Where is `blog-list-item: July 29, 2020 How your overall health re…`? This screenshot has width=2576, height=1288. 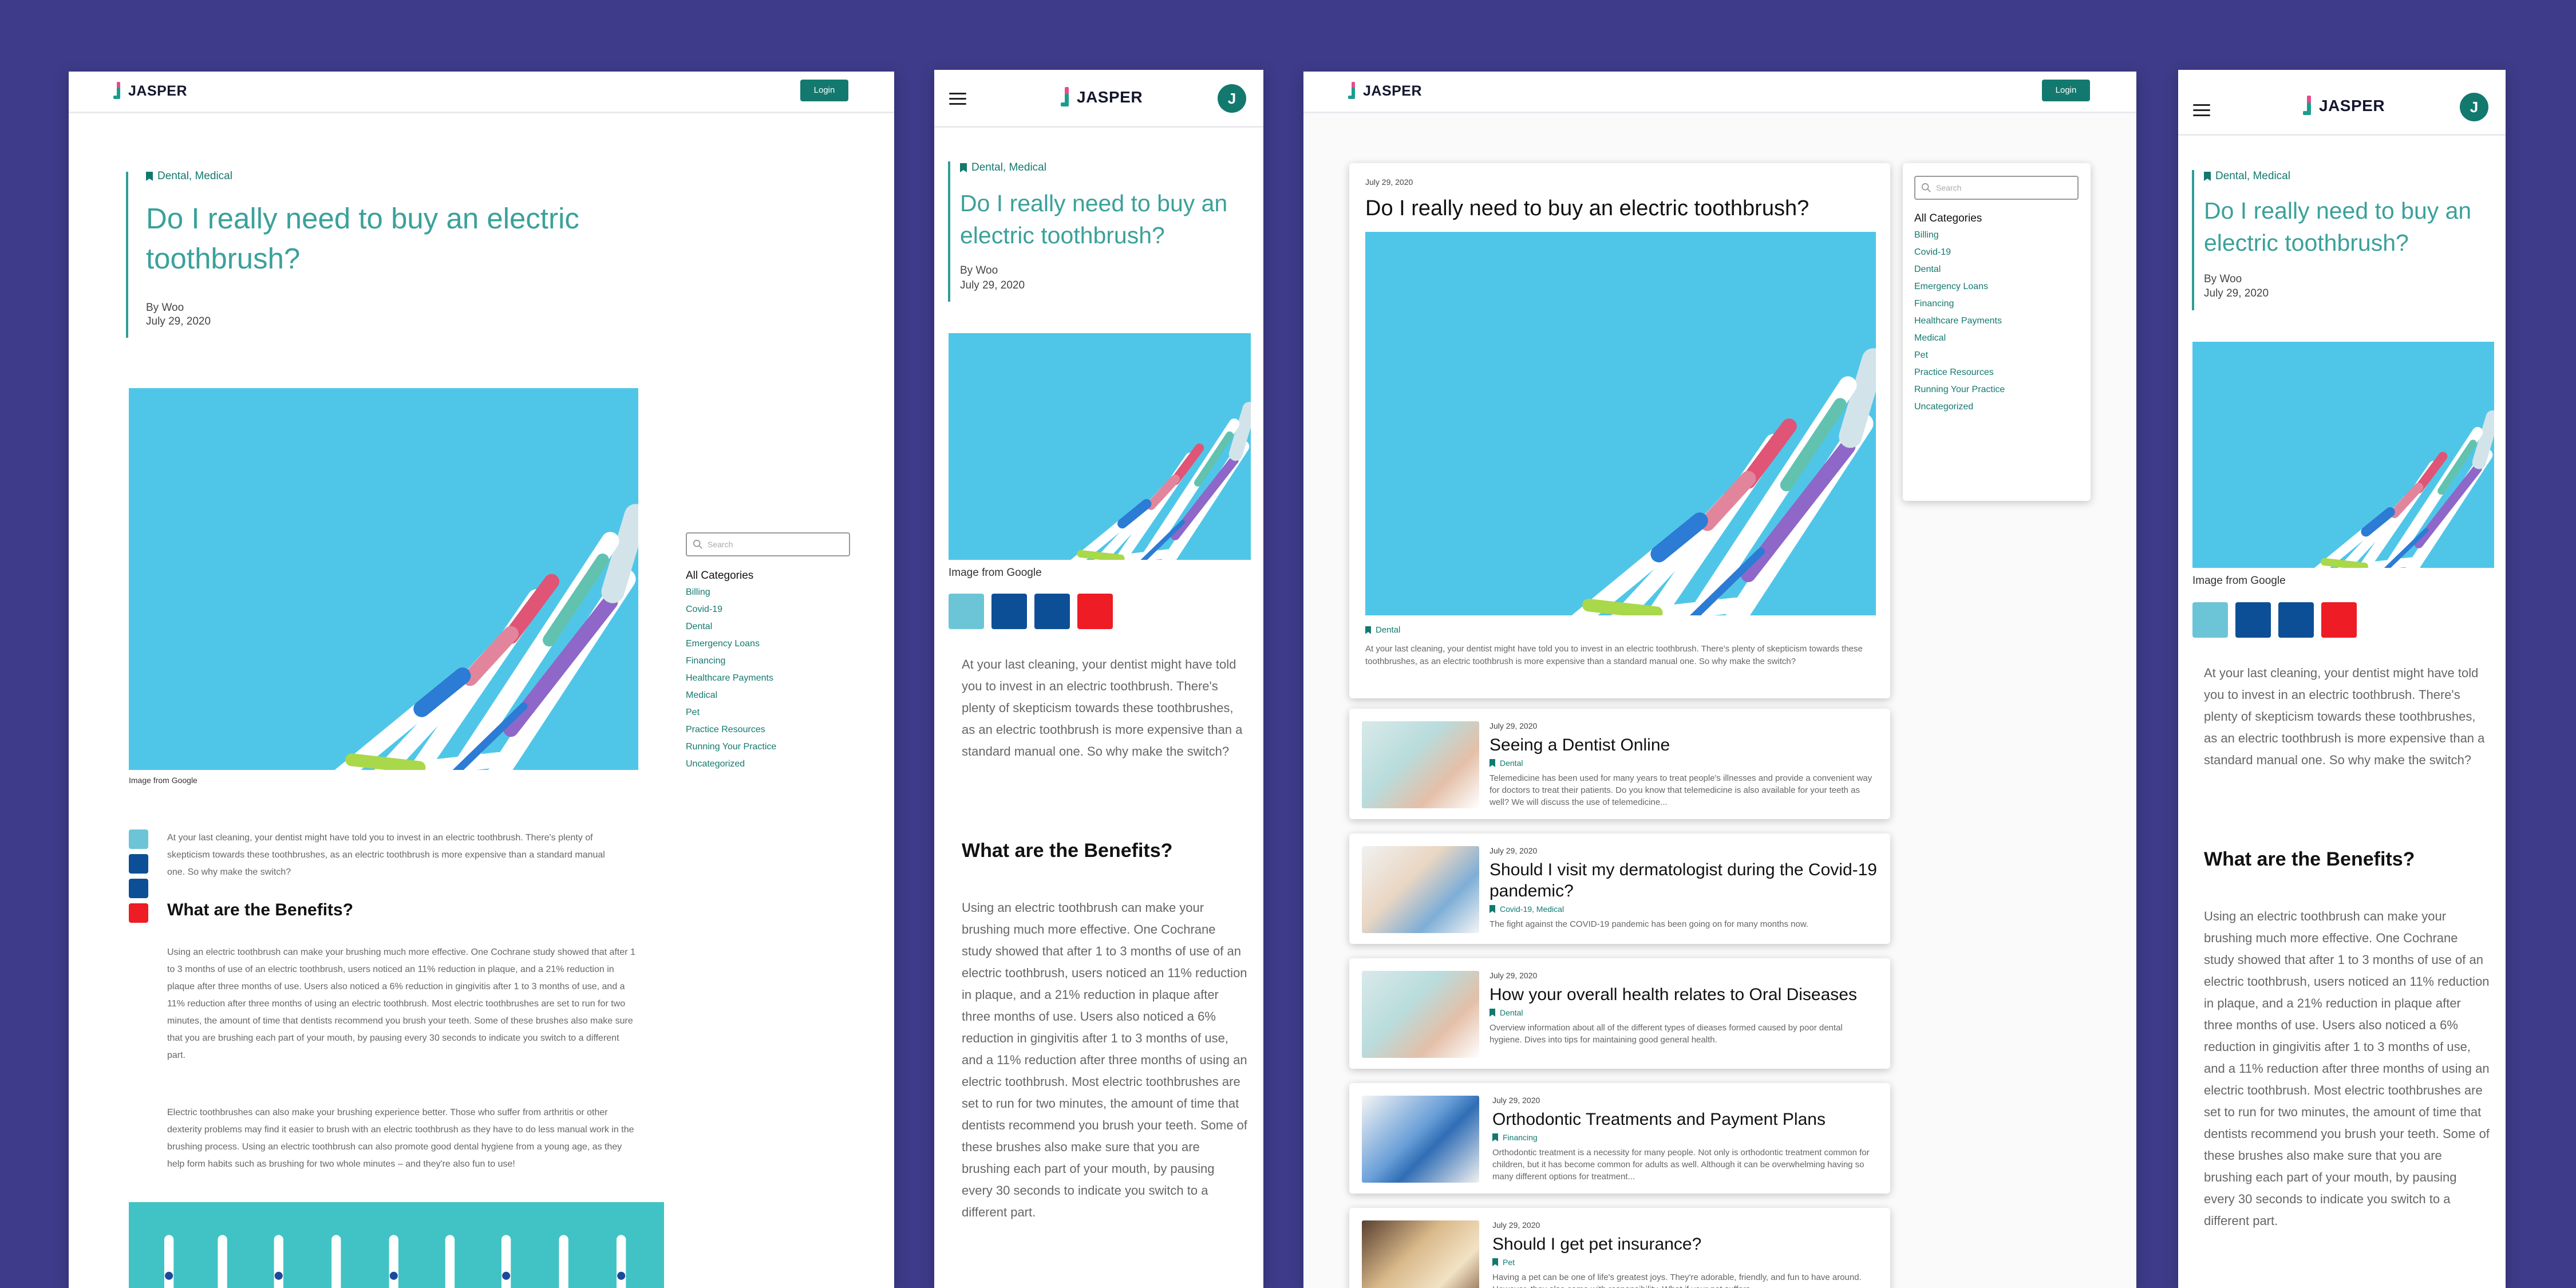 blog-list-item: July 29, 2020 How your overall health re… is located at coordinates (1619, 1013).